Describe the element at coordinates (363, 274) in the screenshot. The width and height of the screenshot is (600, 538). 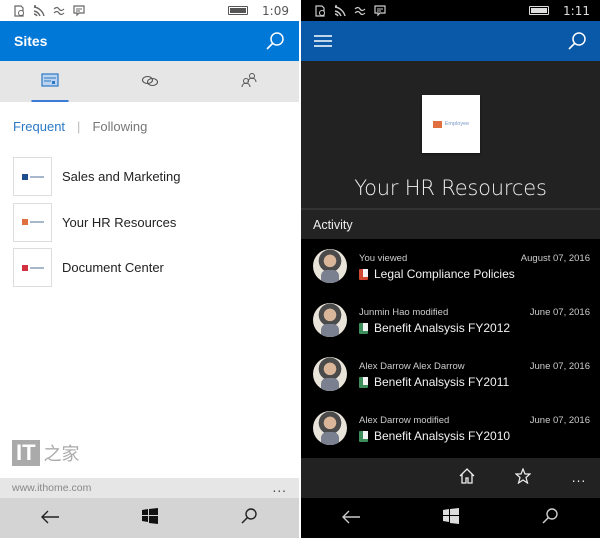
I see `powerpoint-file-icon` at that location.